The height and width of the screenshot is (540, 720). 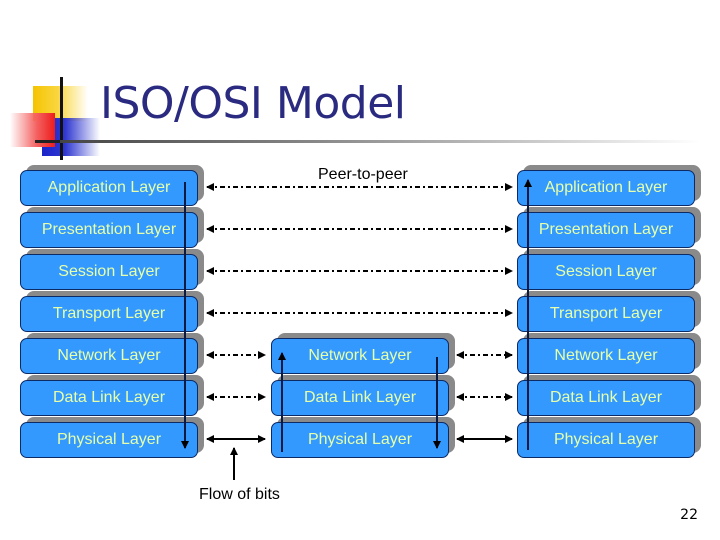 I want to click on left-physical-layer: Physical Layer, so click(x=112, y=437).